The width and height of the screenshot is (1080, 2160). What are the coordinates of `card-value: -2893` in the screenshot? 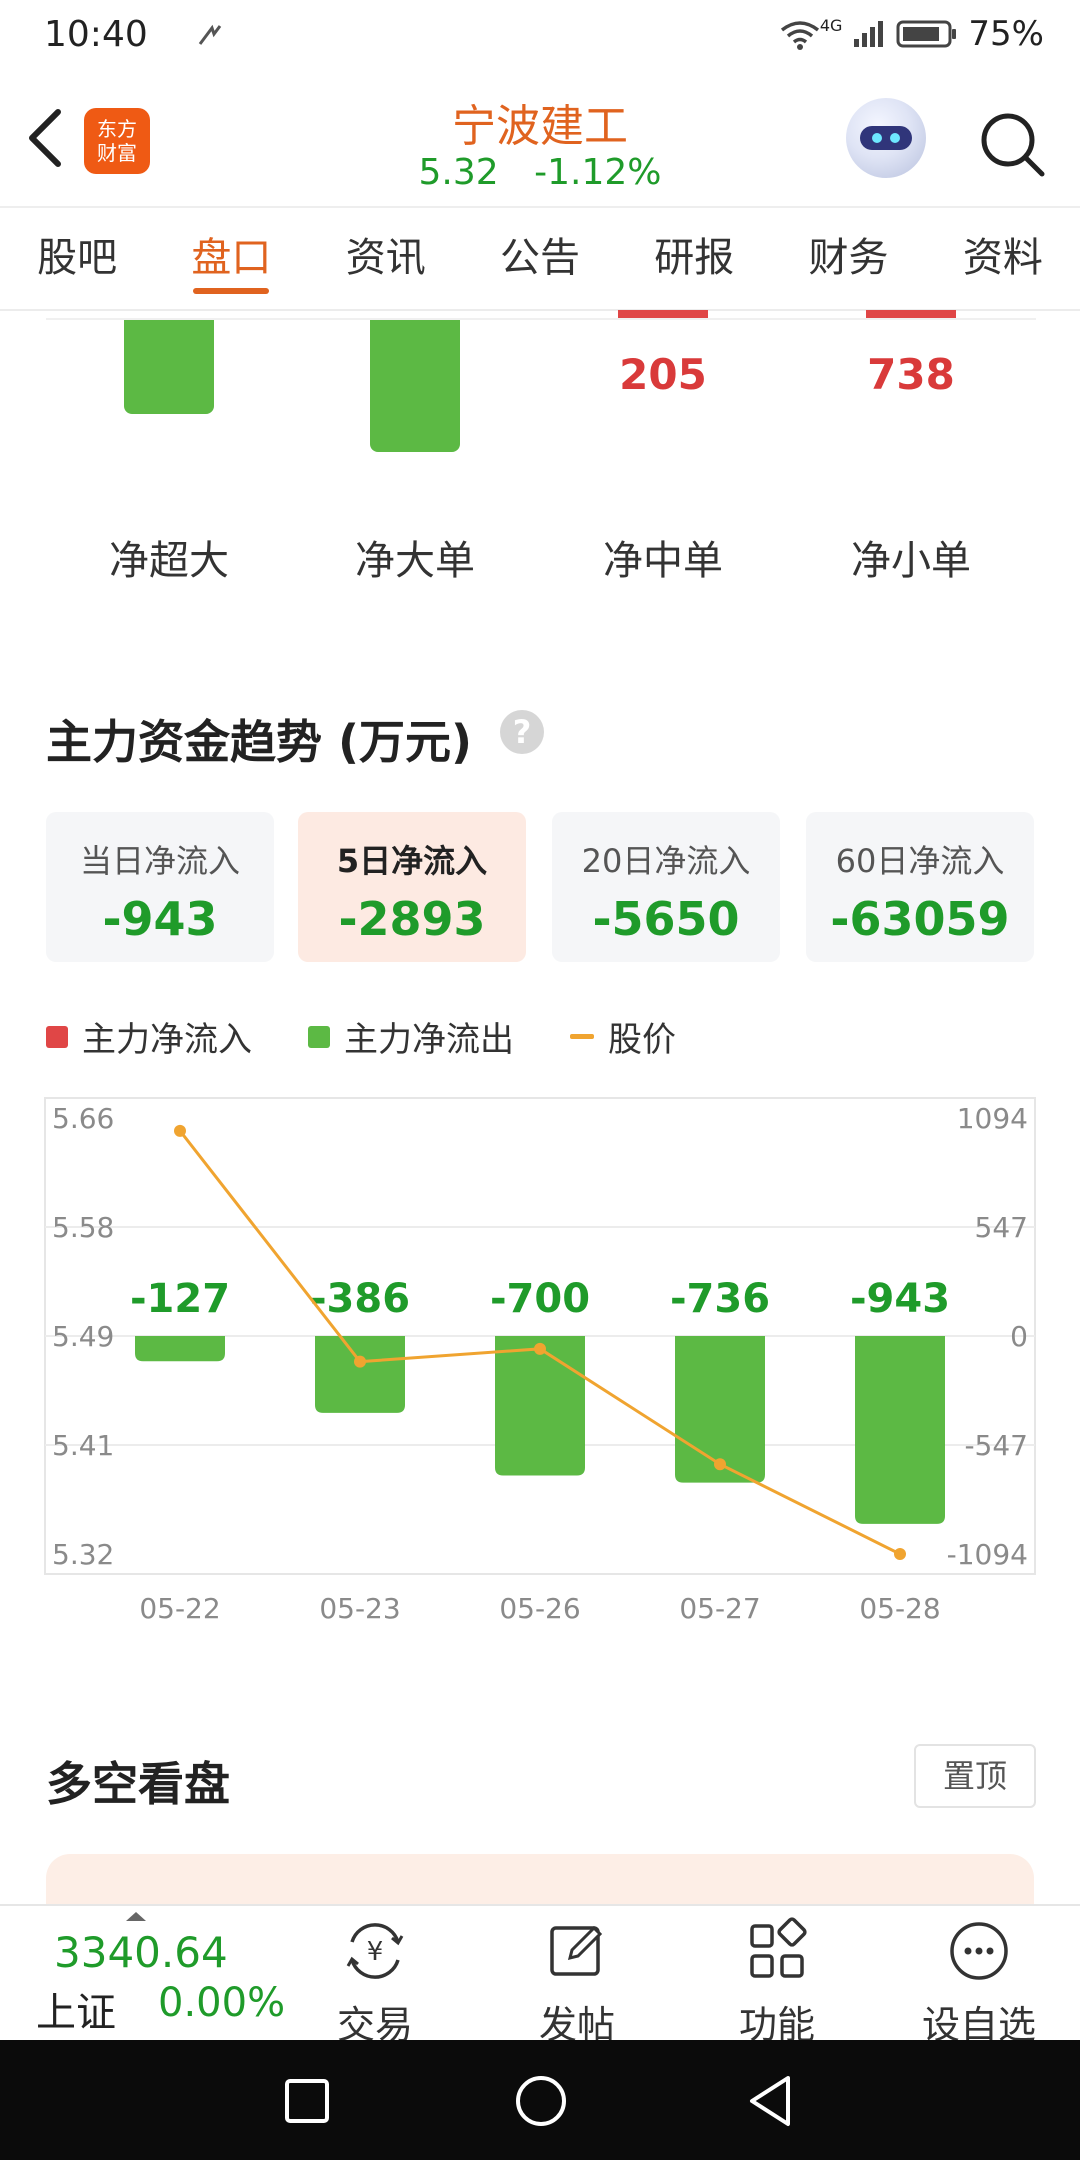 It's located at (412, 919).